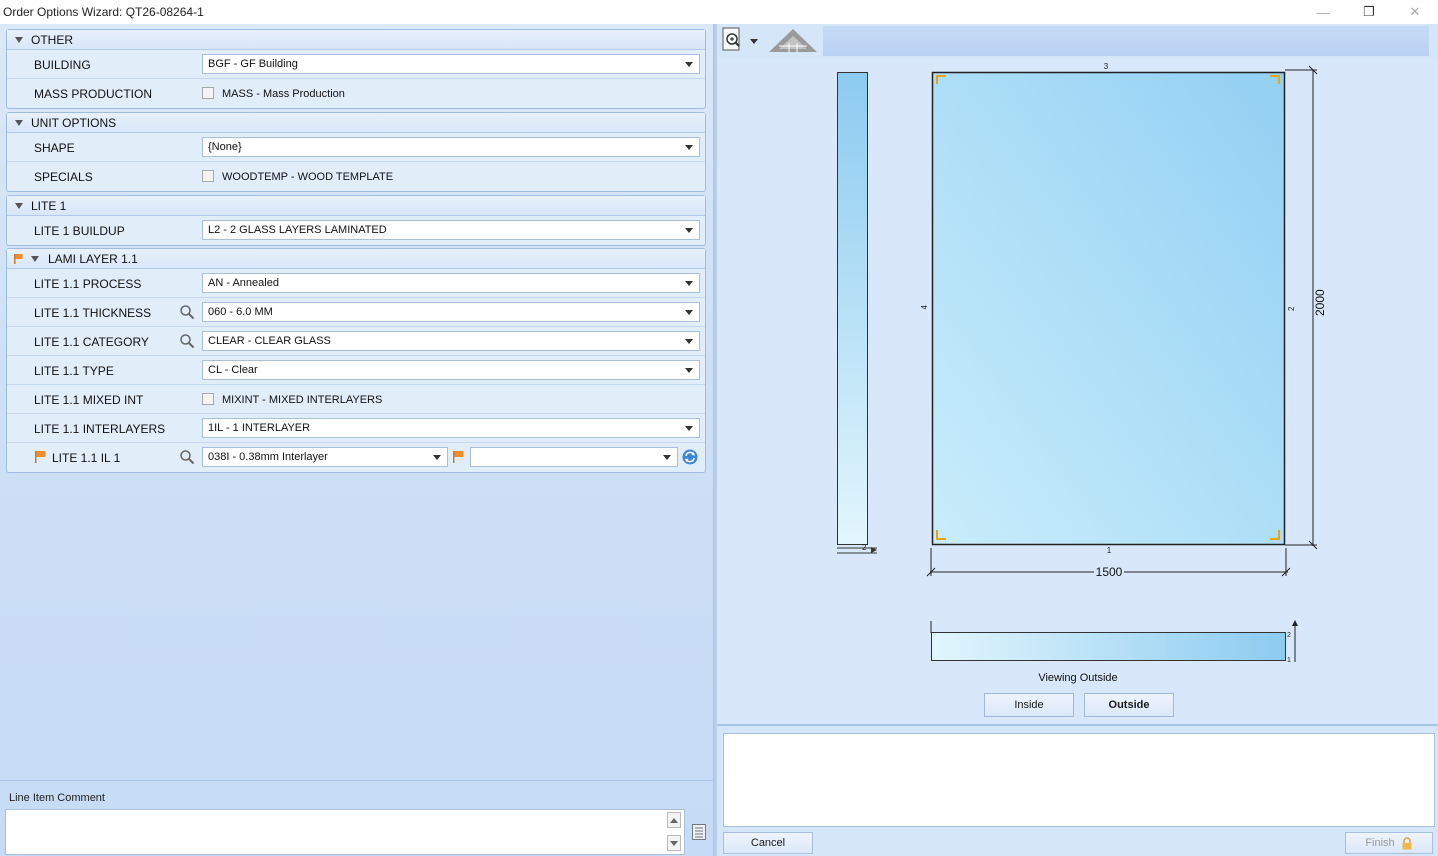  Describe the element at coordinates (451, 312) in the screenshot. I see `thickness-select: 060 - 6.0 MM` at that location.